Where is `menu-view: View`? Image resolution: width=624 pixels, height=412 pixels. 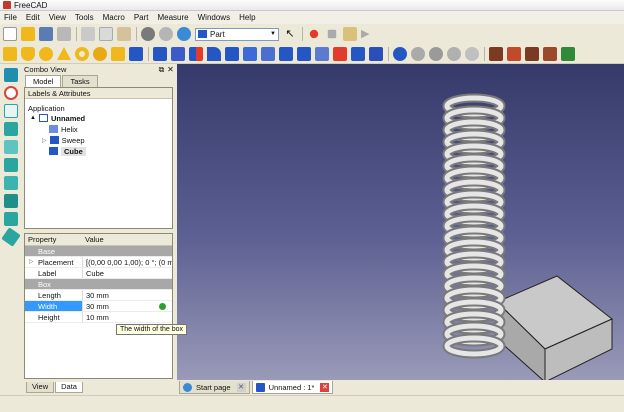
menu-view: View is located at coordinates (57, 17).